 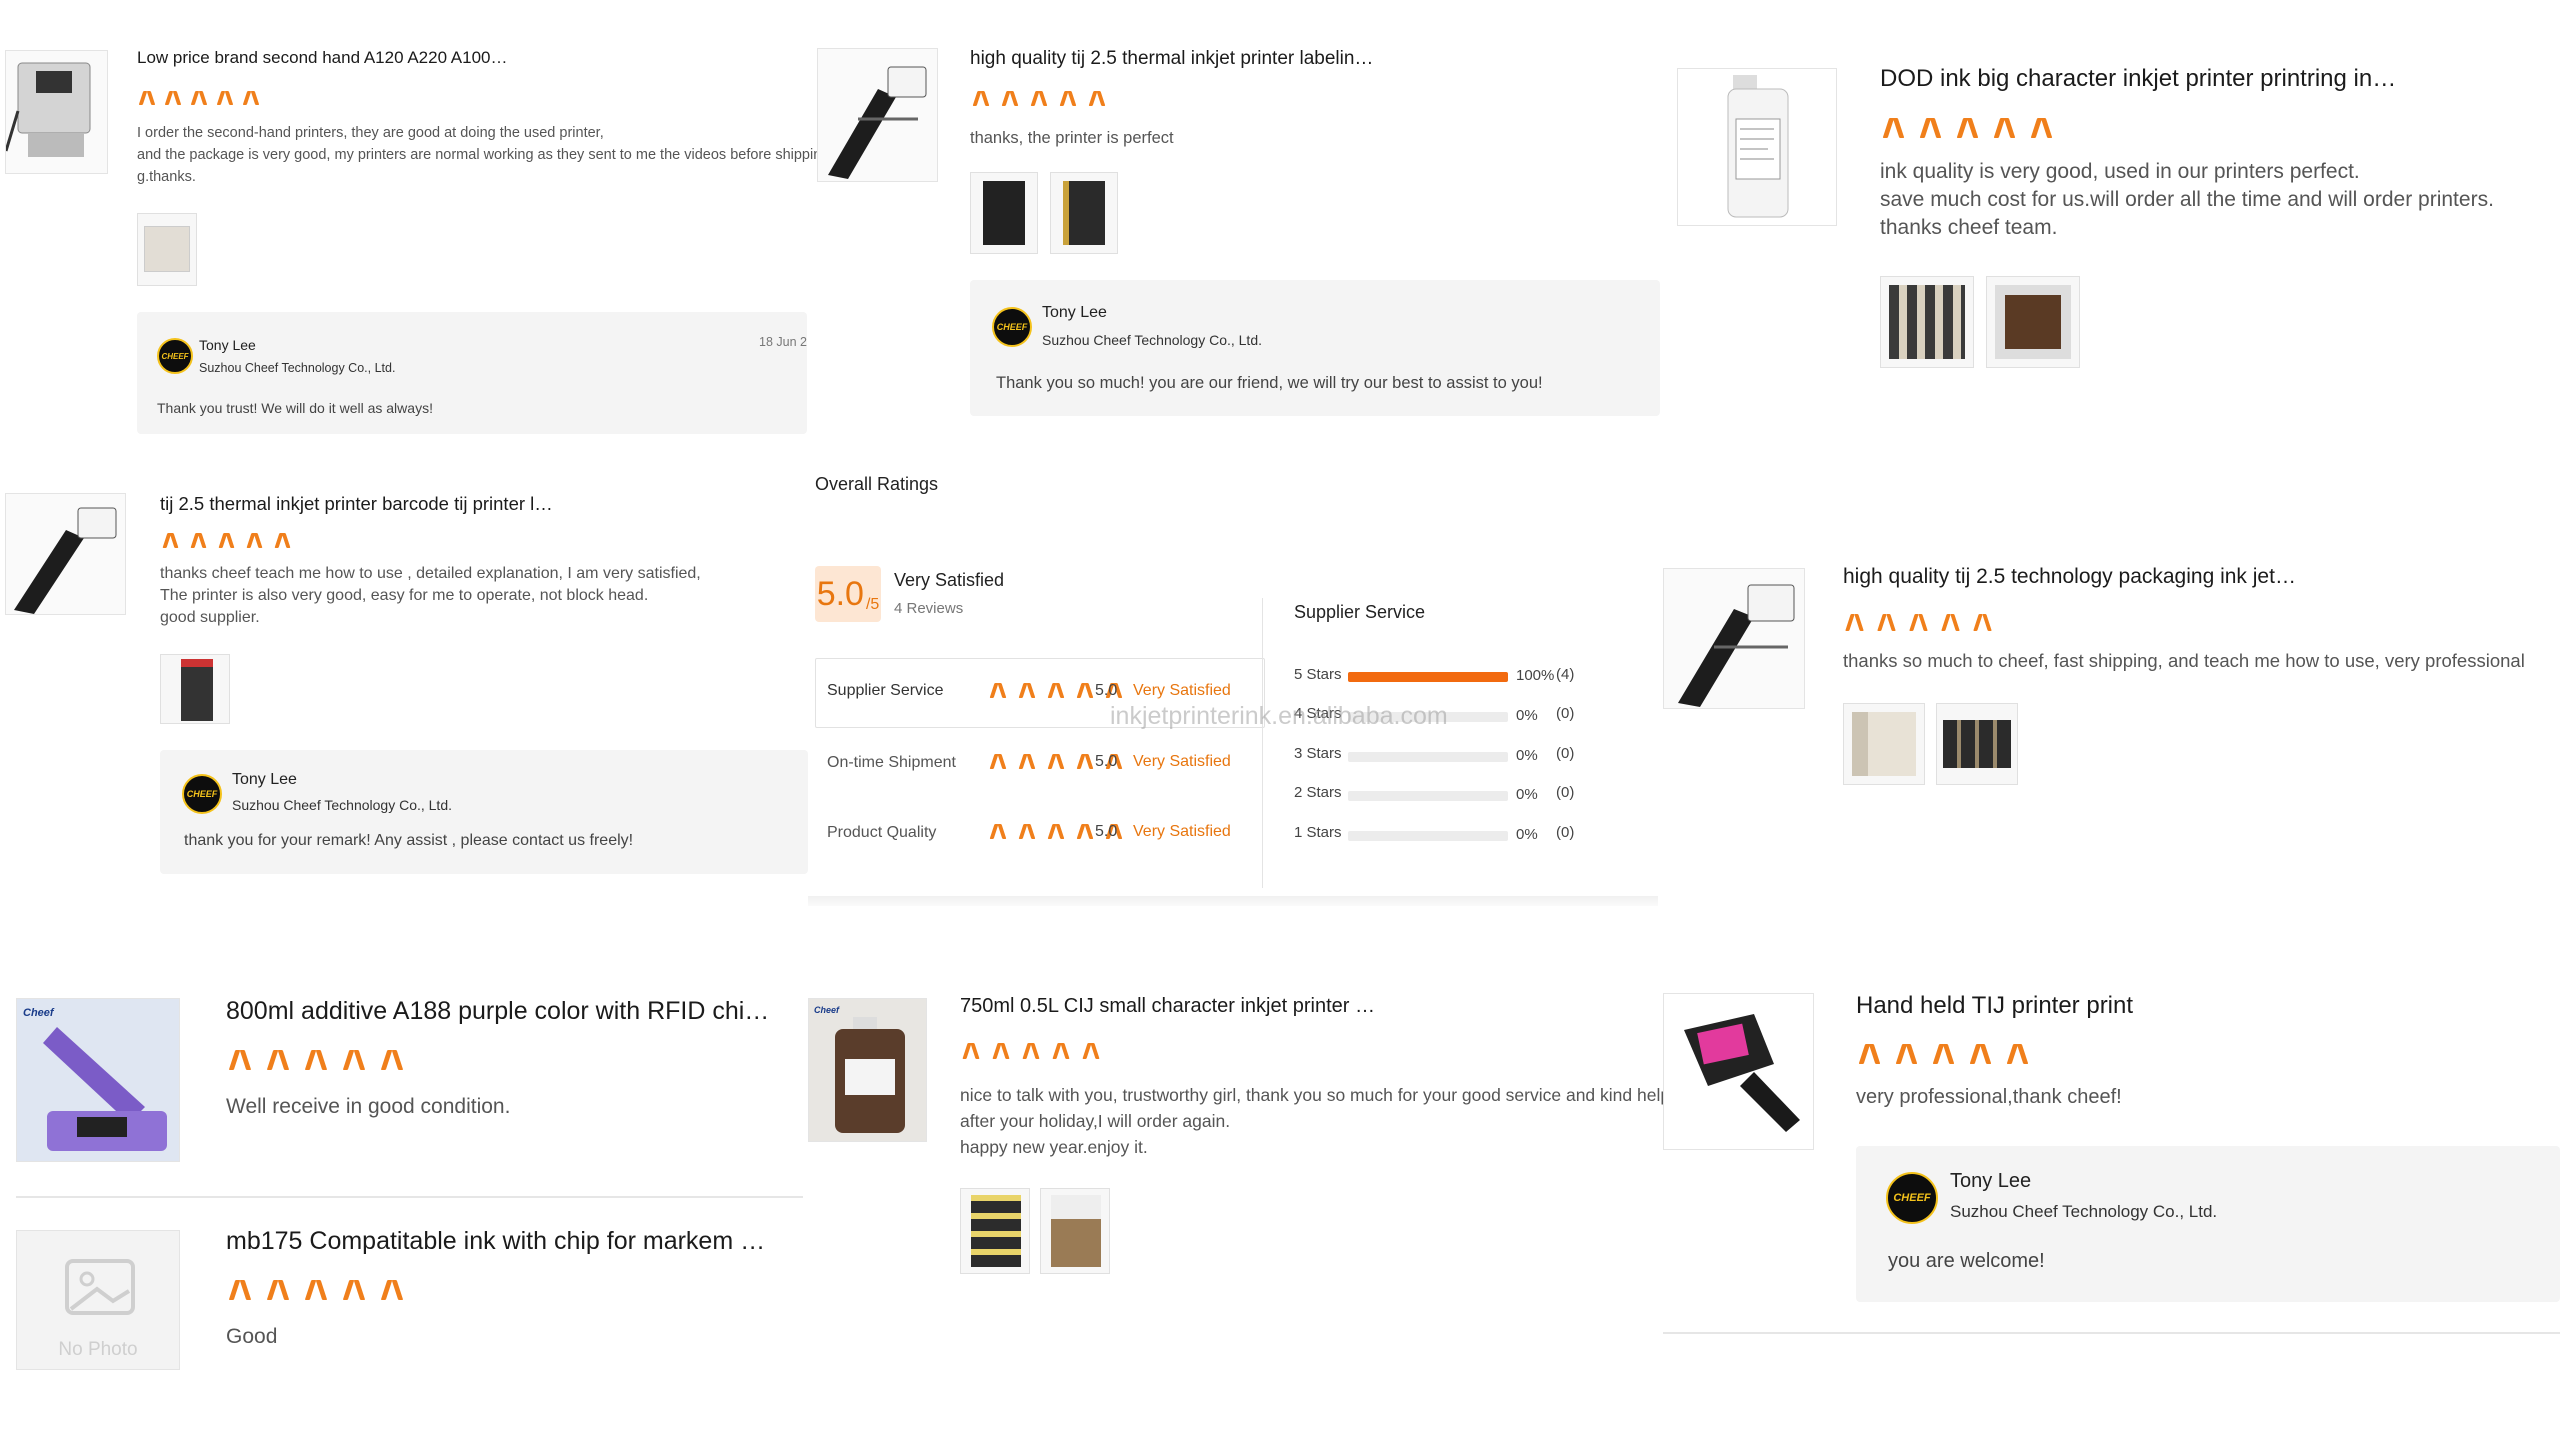 I want to click on review-title: Hand held TIJ printer print, so click(x=2116, y=1006).